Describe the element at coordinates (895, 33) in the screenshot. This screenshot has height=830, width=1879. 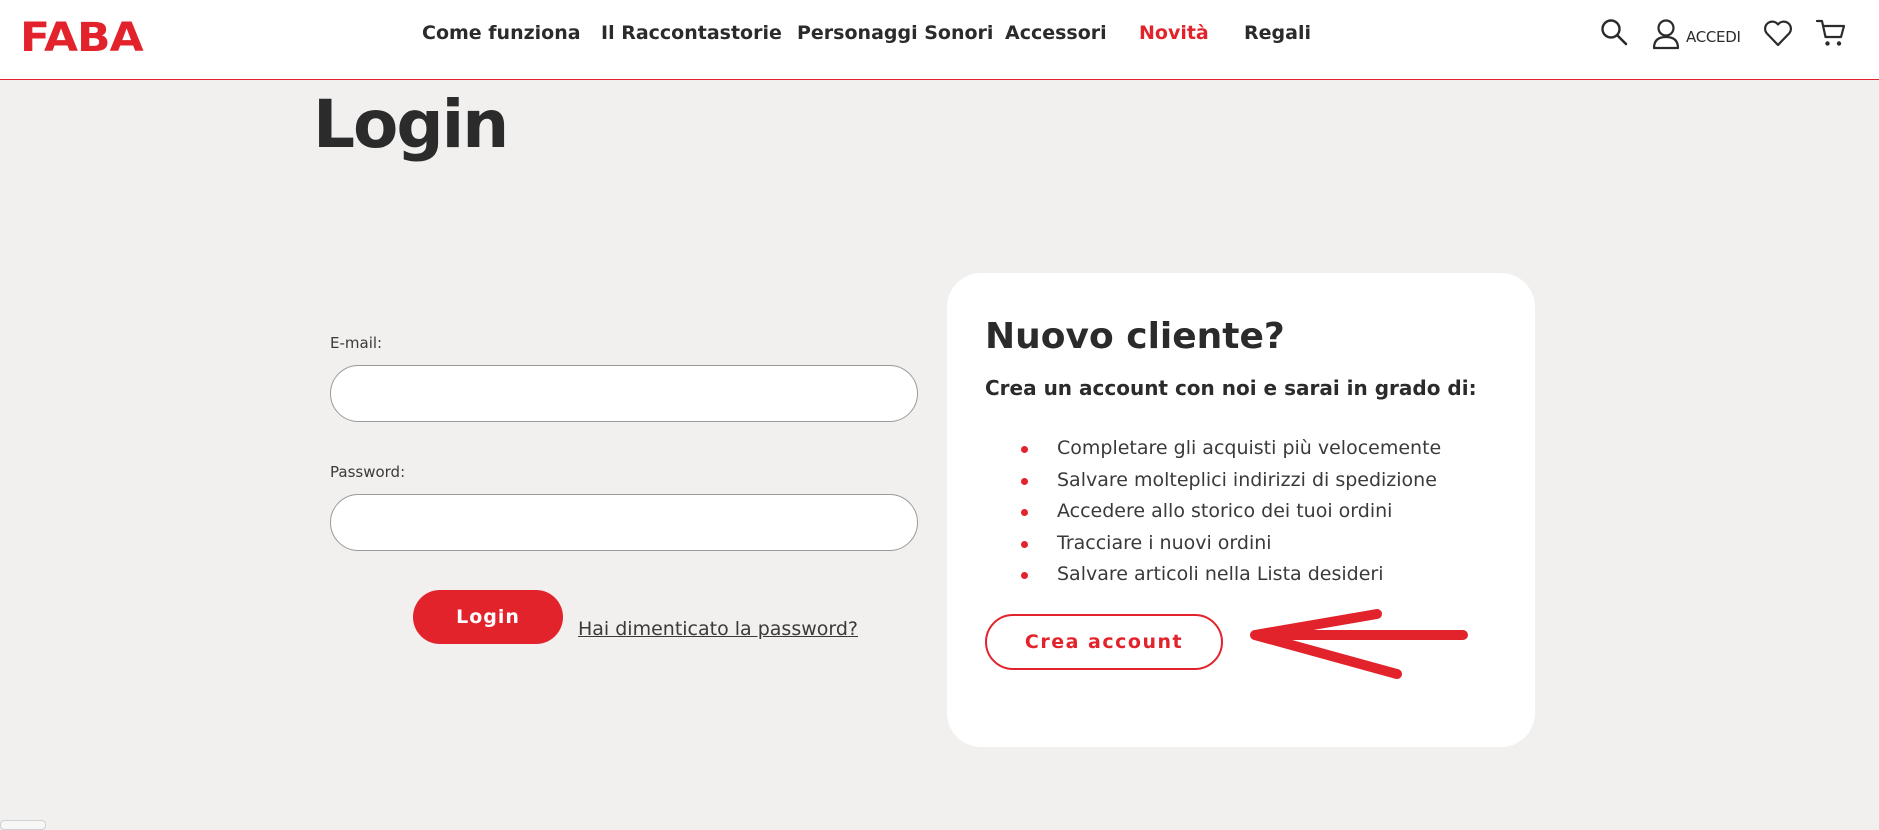
I see `nav-personaggi-sonori: Personaggi Sonori` at that location.